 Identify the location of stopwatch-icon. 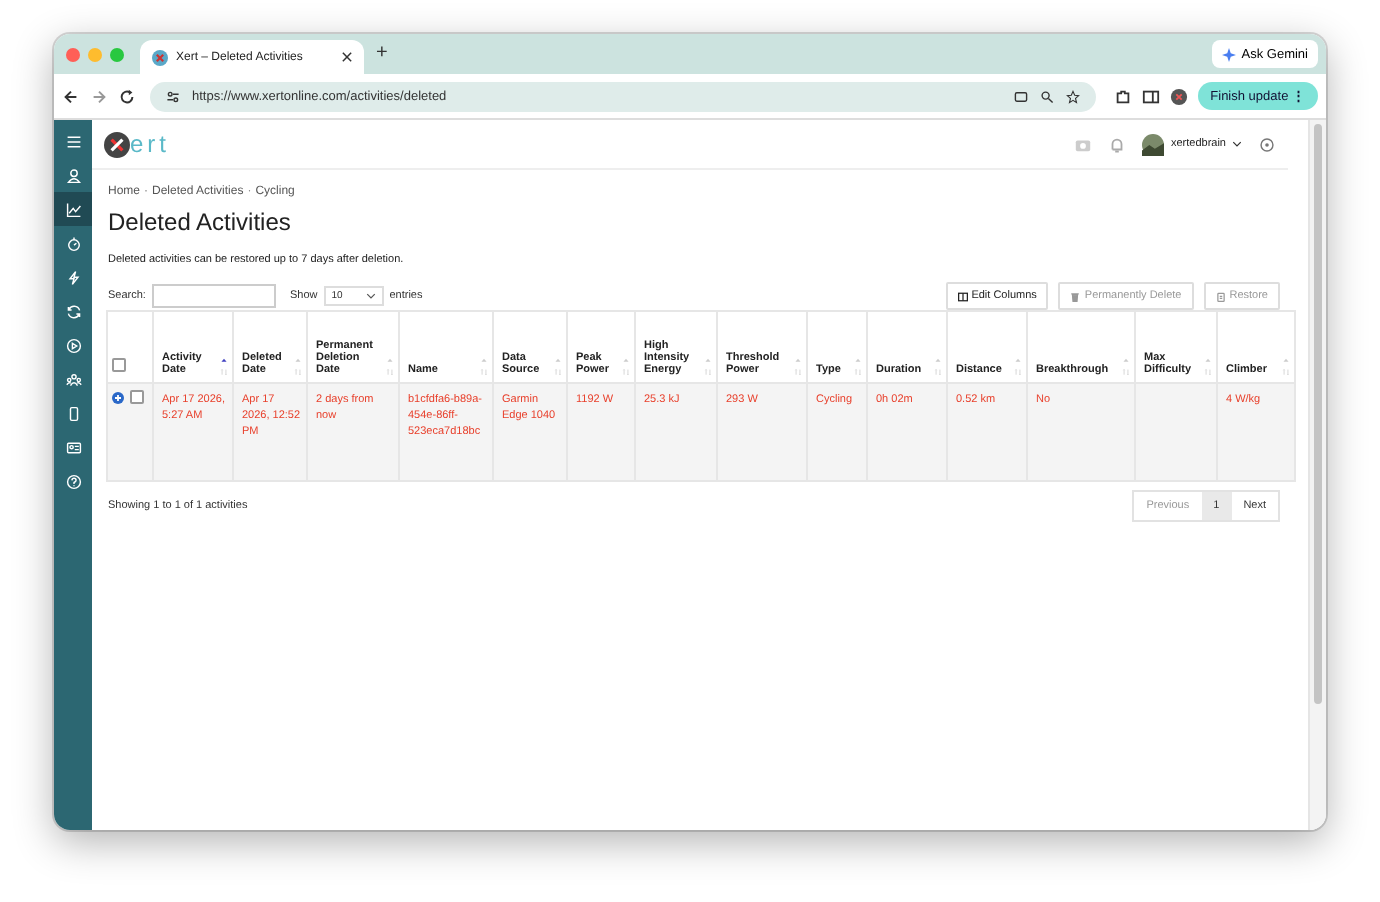
(73, 243).